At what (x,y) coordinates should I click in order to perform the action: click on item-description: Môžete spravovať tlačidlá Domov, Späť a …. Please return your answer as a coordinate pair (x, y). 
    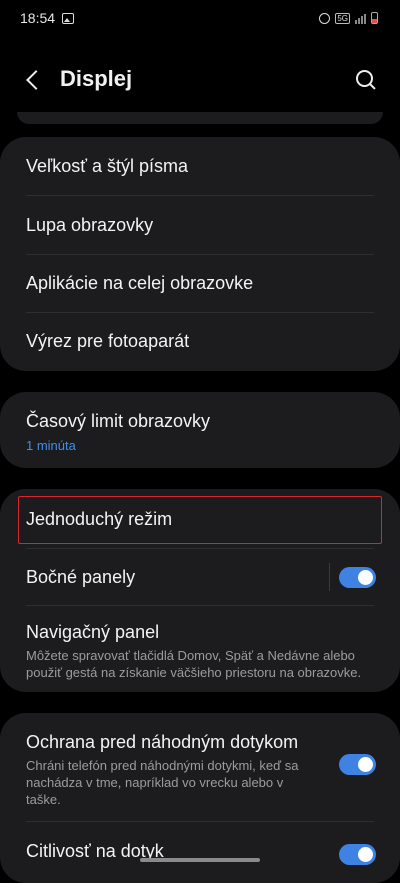
    Looking at the image, I should click on (194, 664).